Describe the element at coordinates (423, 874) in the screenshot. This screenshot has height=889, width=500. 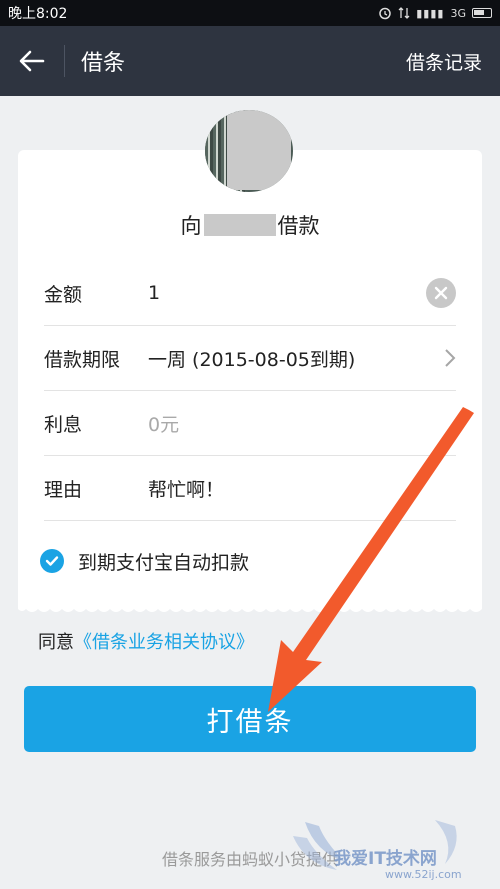
I see `watermark-url: www.52ij.com` at that location.